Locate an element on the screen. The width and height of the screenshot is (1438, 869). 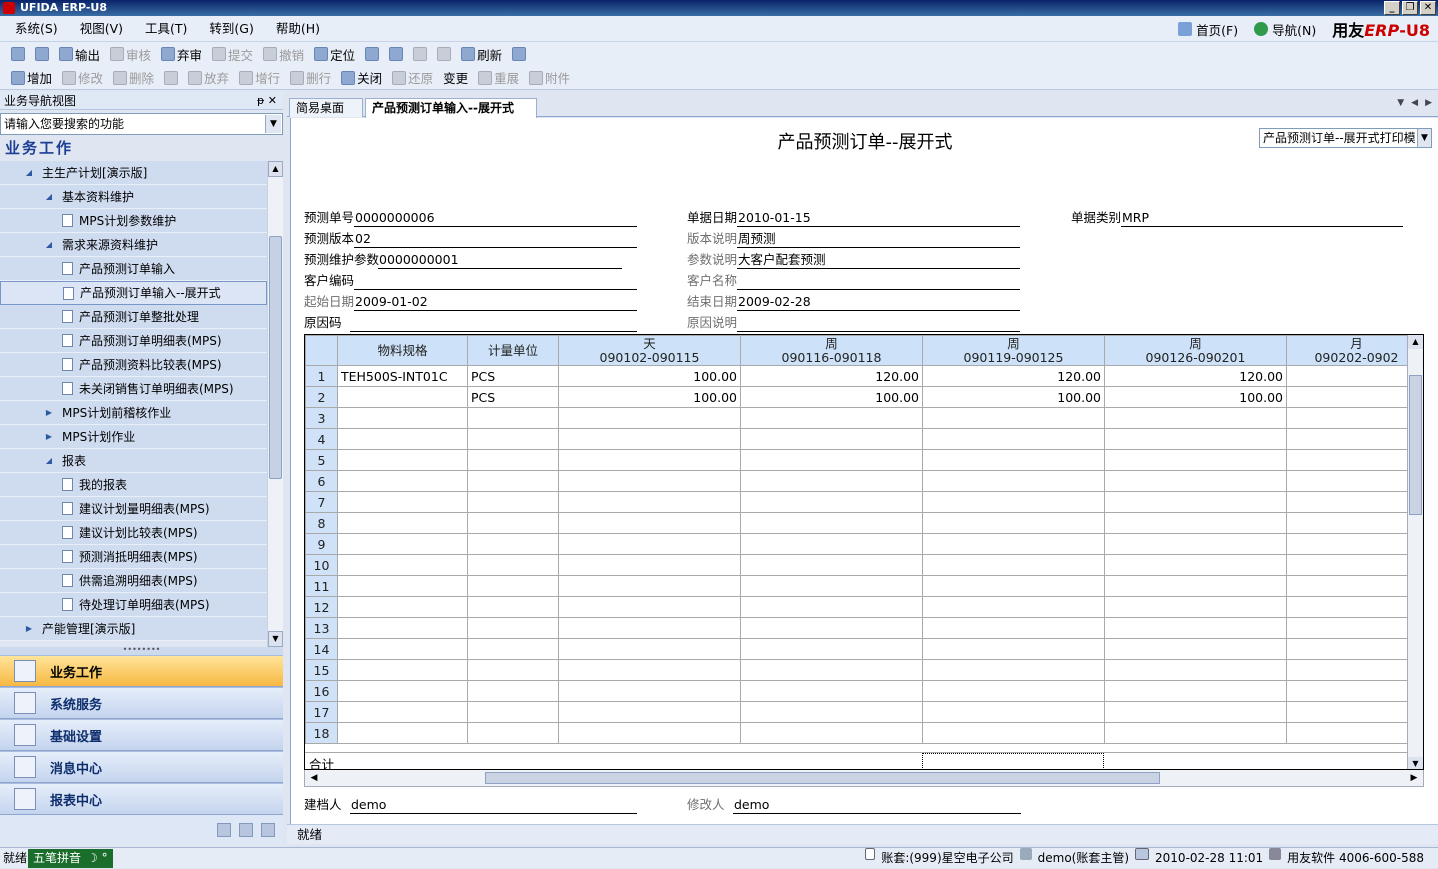
field-value-input: 2010-01-15 is located at coordinates (878, 218).